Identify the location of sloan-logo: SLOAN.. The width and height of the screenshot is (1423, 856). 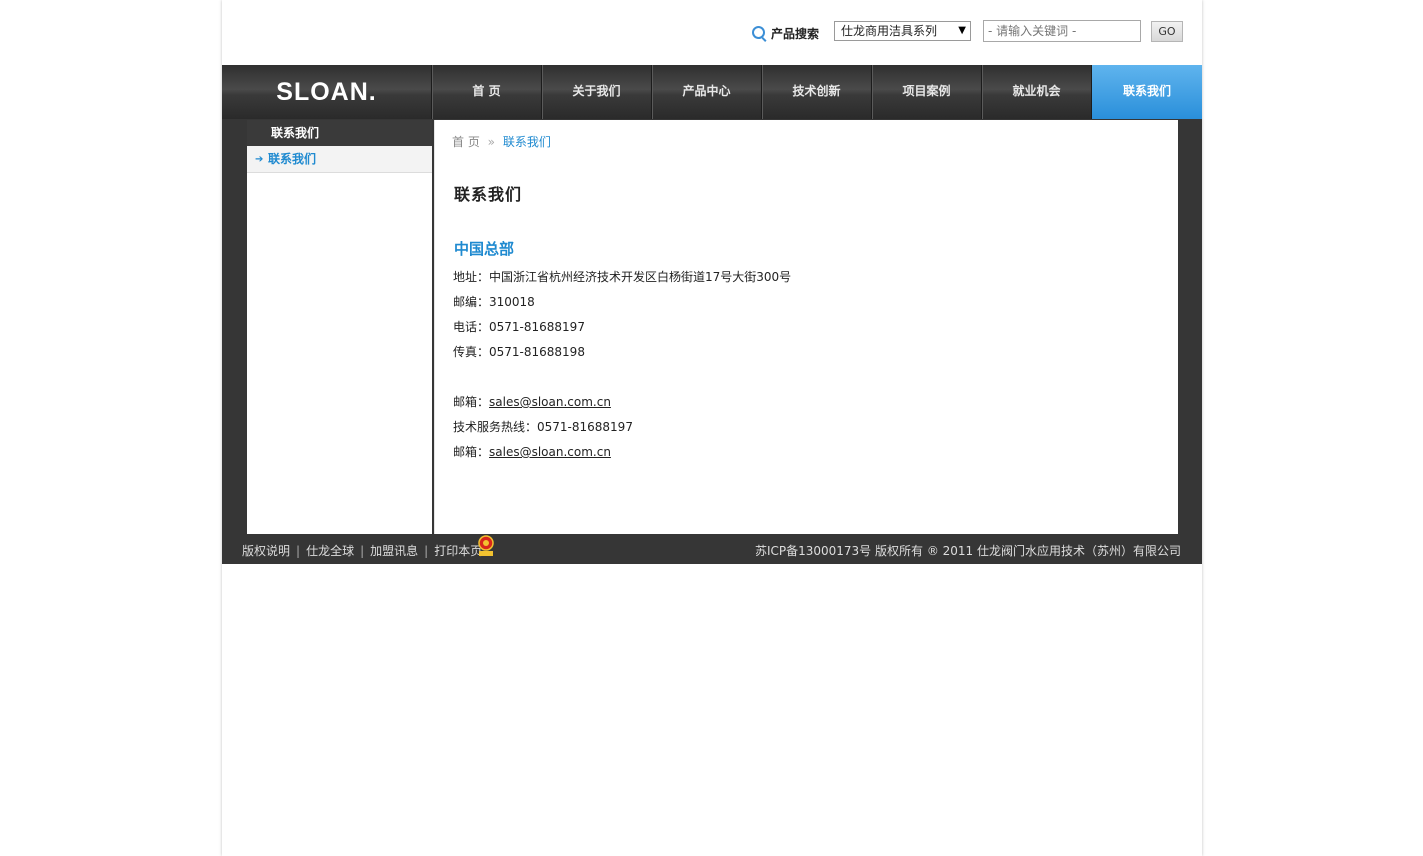
(326, 92).